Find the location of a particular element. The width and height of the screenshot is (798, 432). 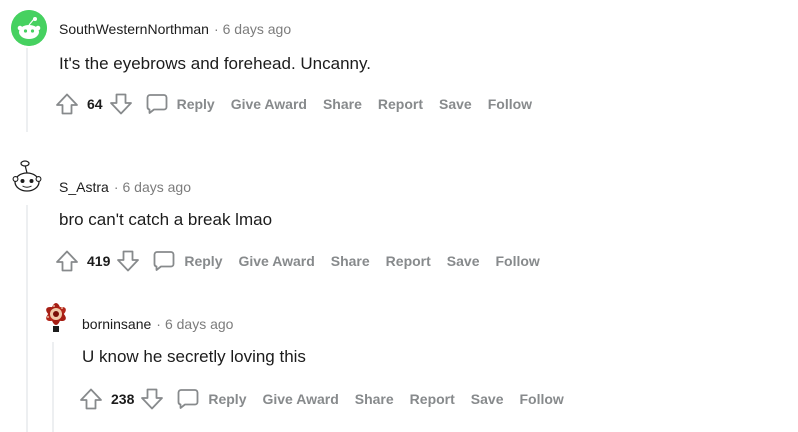

vote-count: 238 is located at coordinates (123, 399).